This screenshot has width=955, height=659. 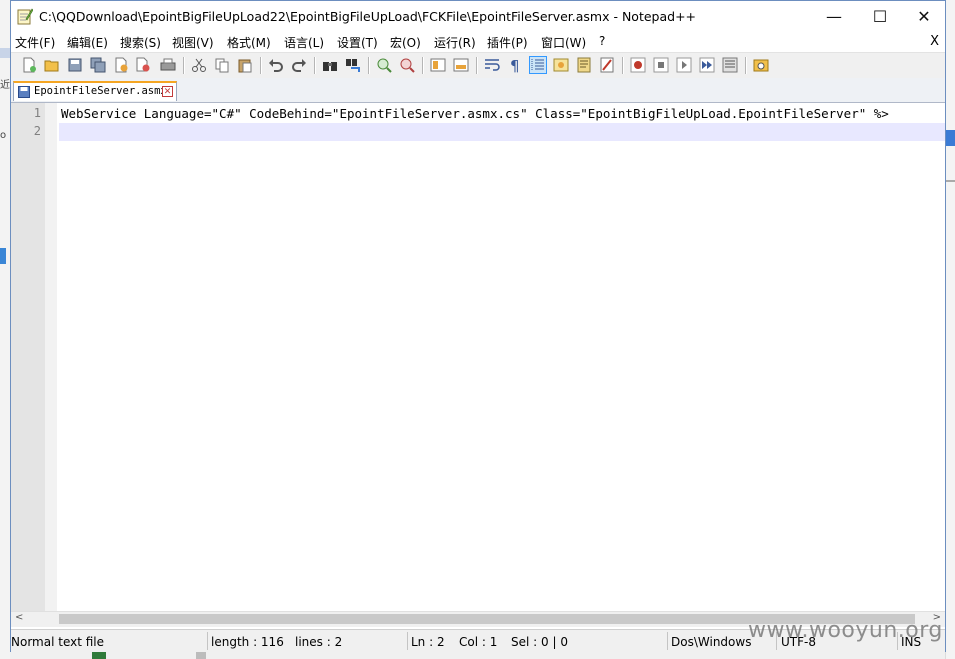 What do you see at coordinates (438, 65) in the screenshot?
I see `sync-vertical-scroll-icon` at bounding box center [438, 65].